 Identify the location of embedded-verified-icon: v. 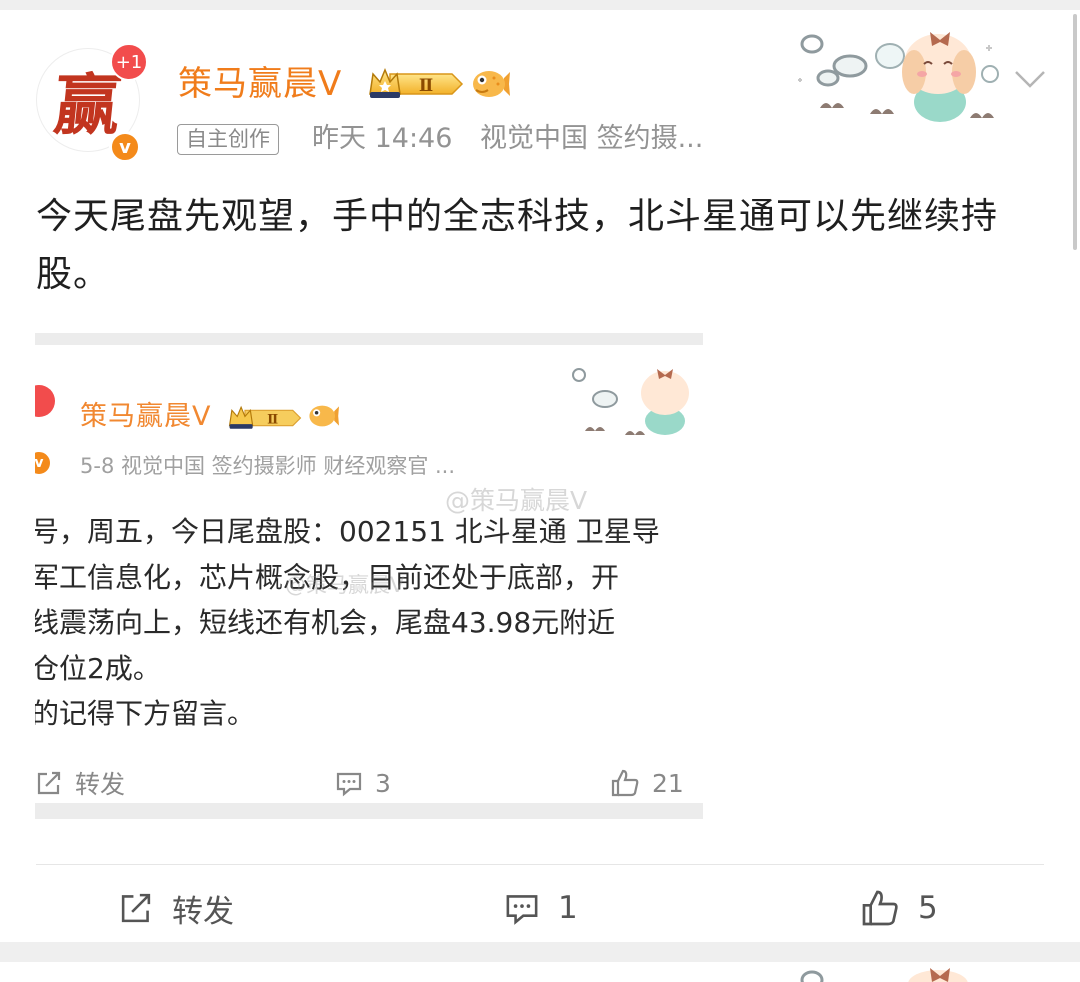
(44, 463).